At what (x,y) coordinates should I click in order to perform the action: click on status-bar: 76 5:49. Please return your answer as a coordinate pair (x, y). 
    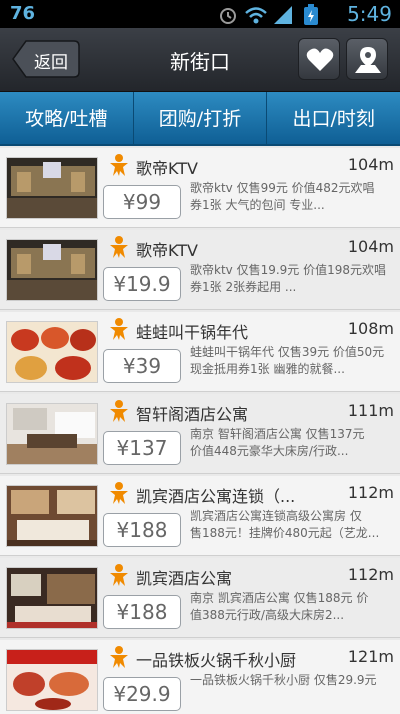
    Looking at the image, I should click on (200, 14).